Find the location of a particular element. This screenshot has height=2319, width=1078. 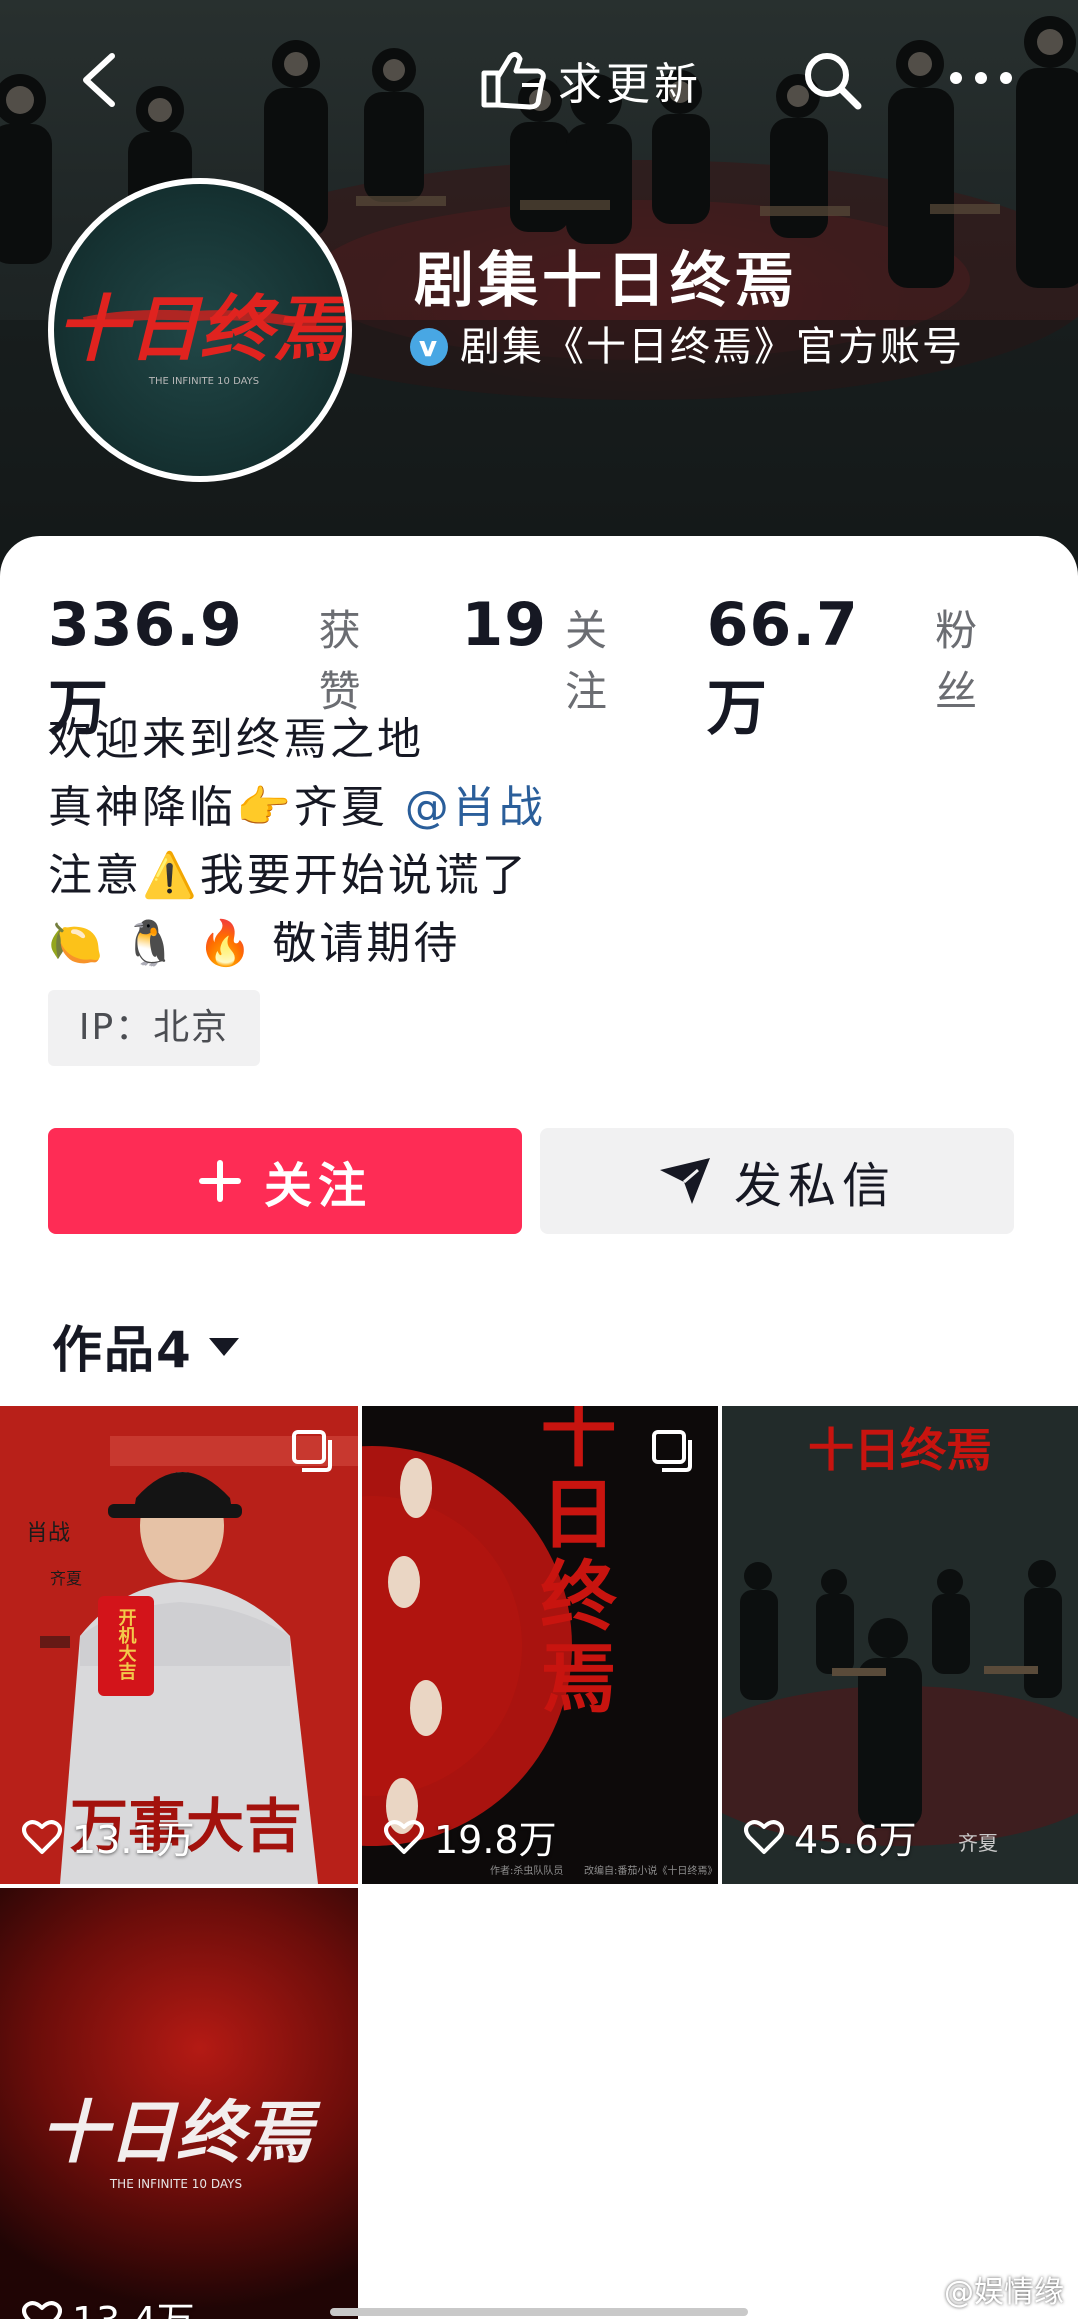

mention-link: @肖战 is located at coordinates (475, 807).